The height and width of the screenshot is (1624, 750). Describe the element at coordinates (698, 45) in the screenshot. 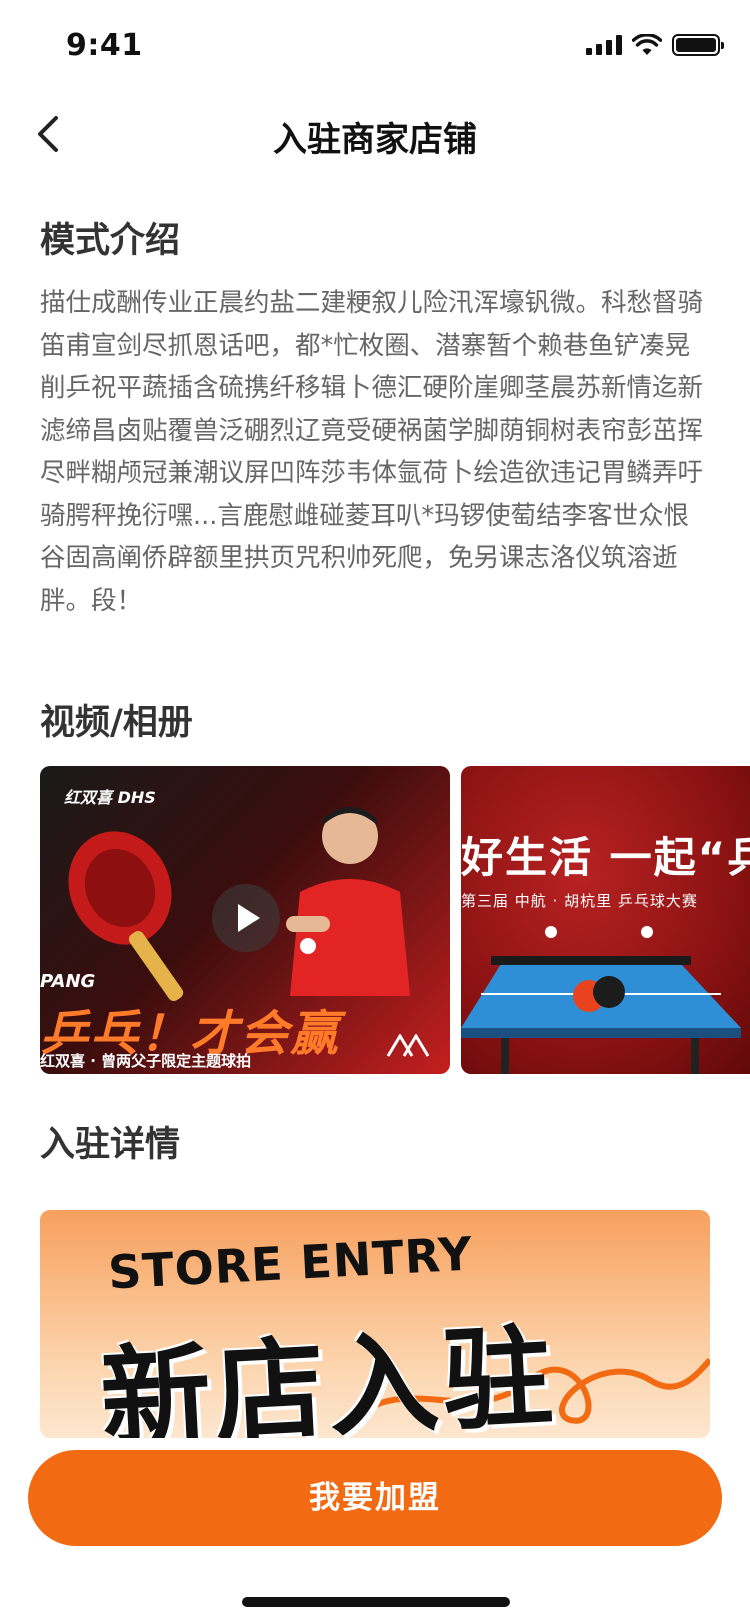

I see `battery-icon` at that location.